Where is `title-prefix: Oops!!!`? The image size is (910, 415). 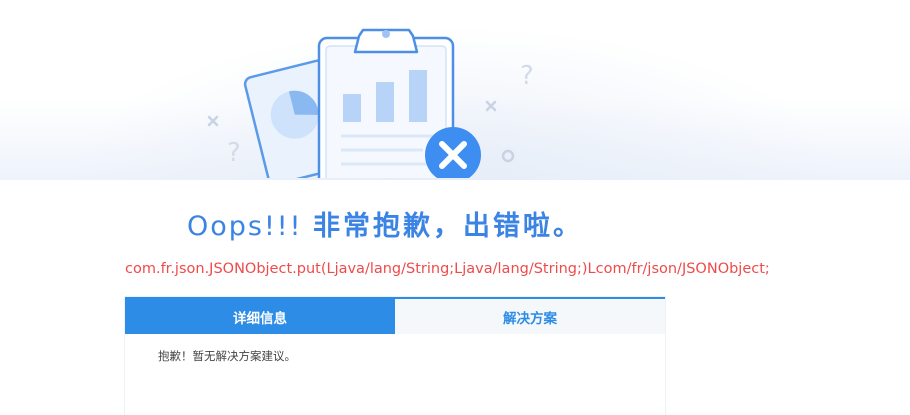
title-prefix: Oops!!! is located at coordinates (245, 226).